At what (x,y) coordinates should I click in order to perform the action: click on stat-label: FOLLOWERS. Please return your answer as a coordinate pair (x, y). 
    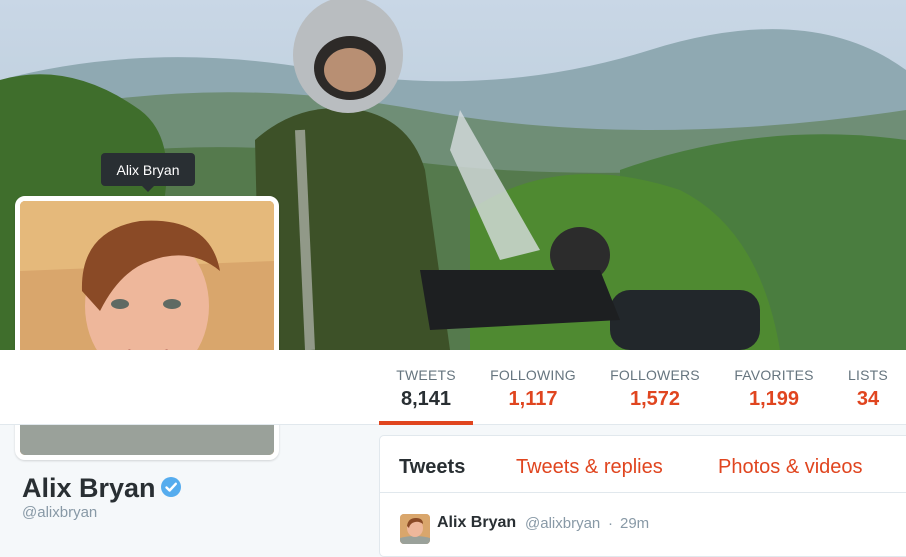
    Looking at the image, I should click on (655, 375).